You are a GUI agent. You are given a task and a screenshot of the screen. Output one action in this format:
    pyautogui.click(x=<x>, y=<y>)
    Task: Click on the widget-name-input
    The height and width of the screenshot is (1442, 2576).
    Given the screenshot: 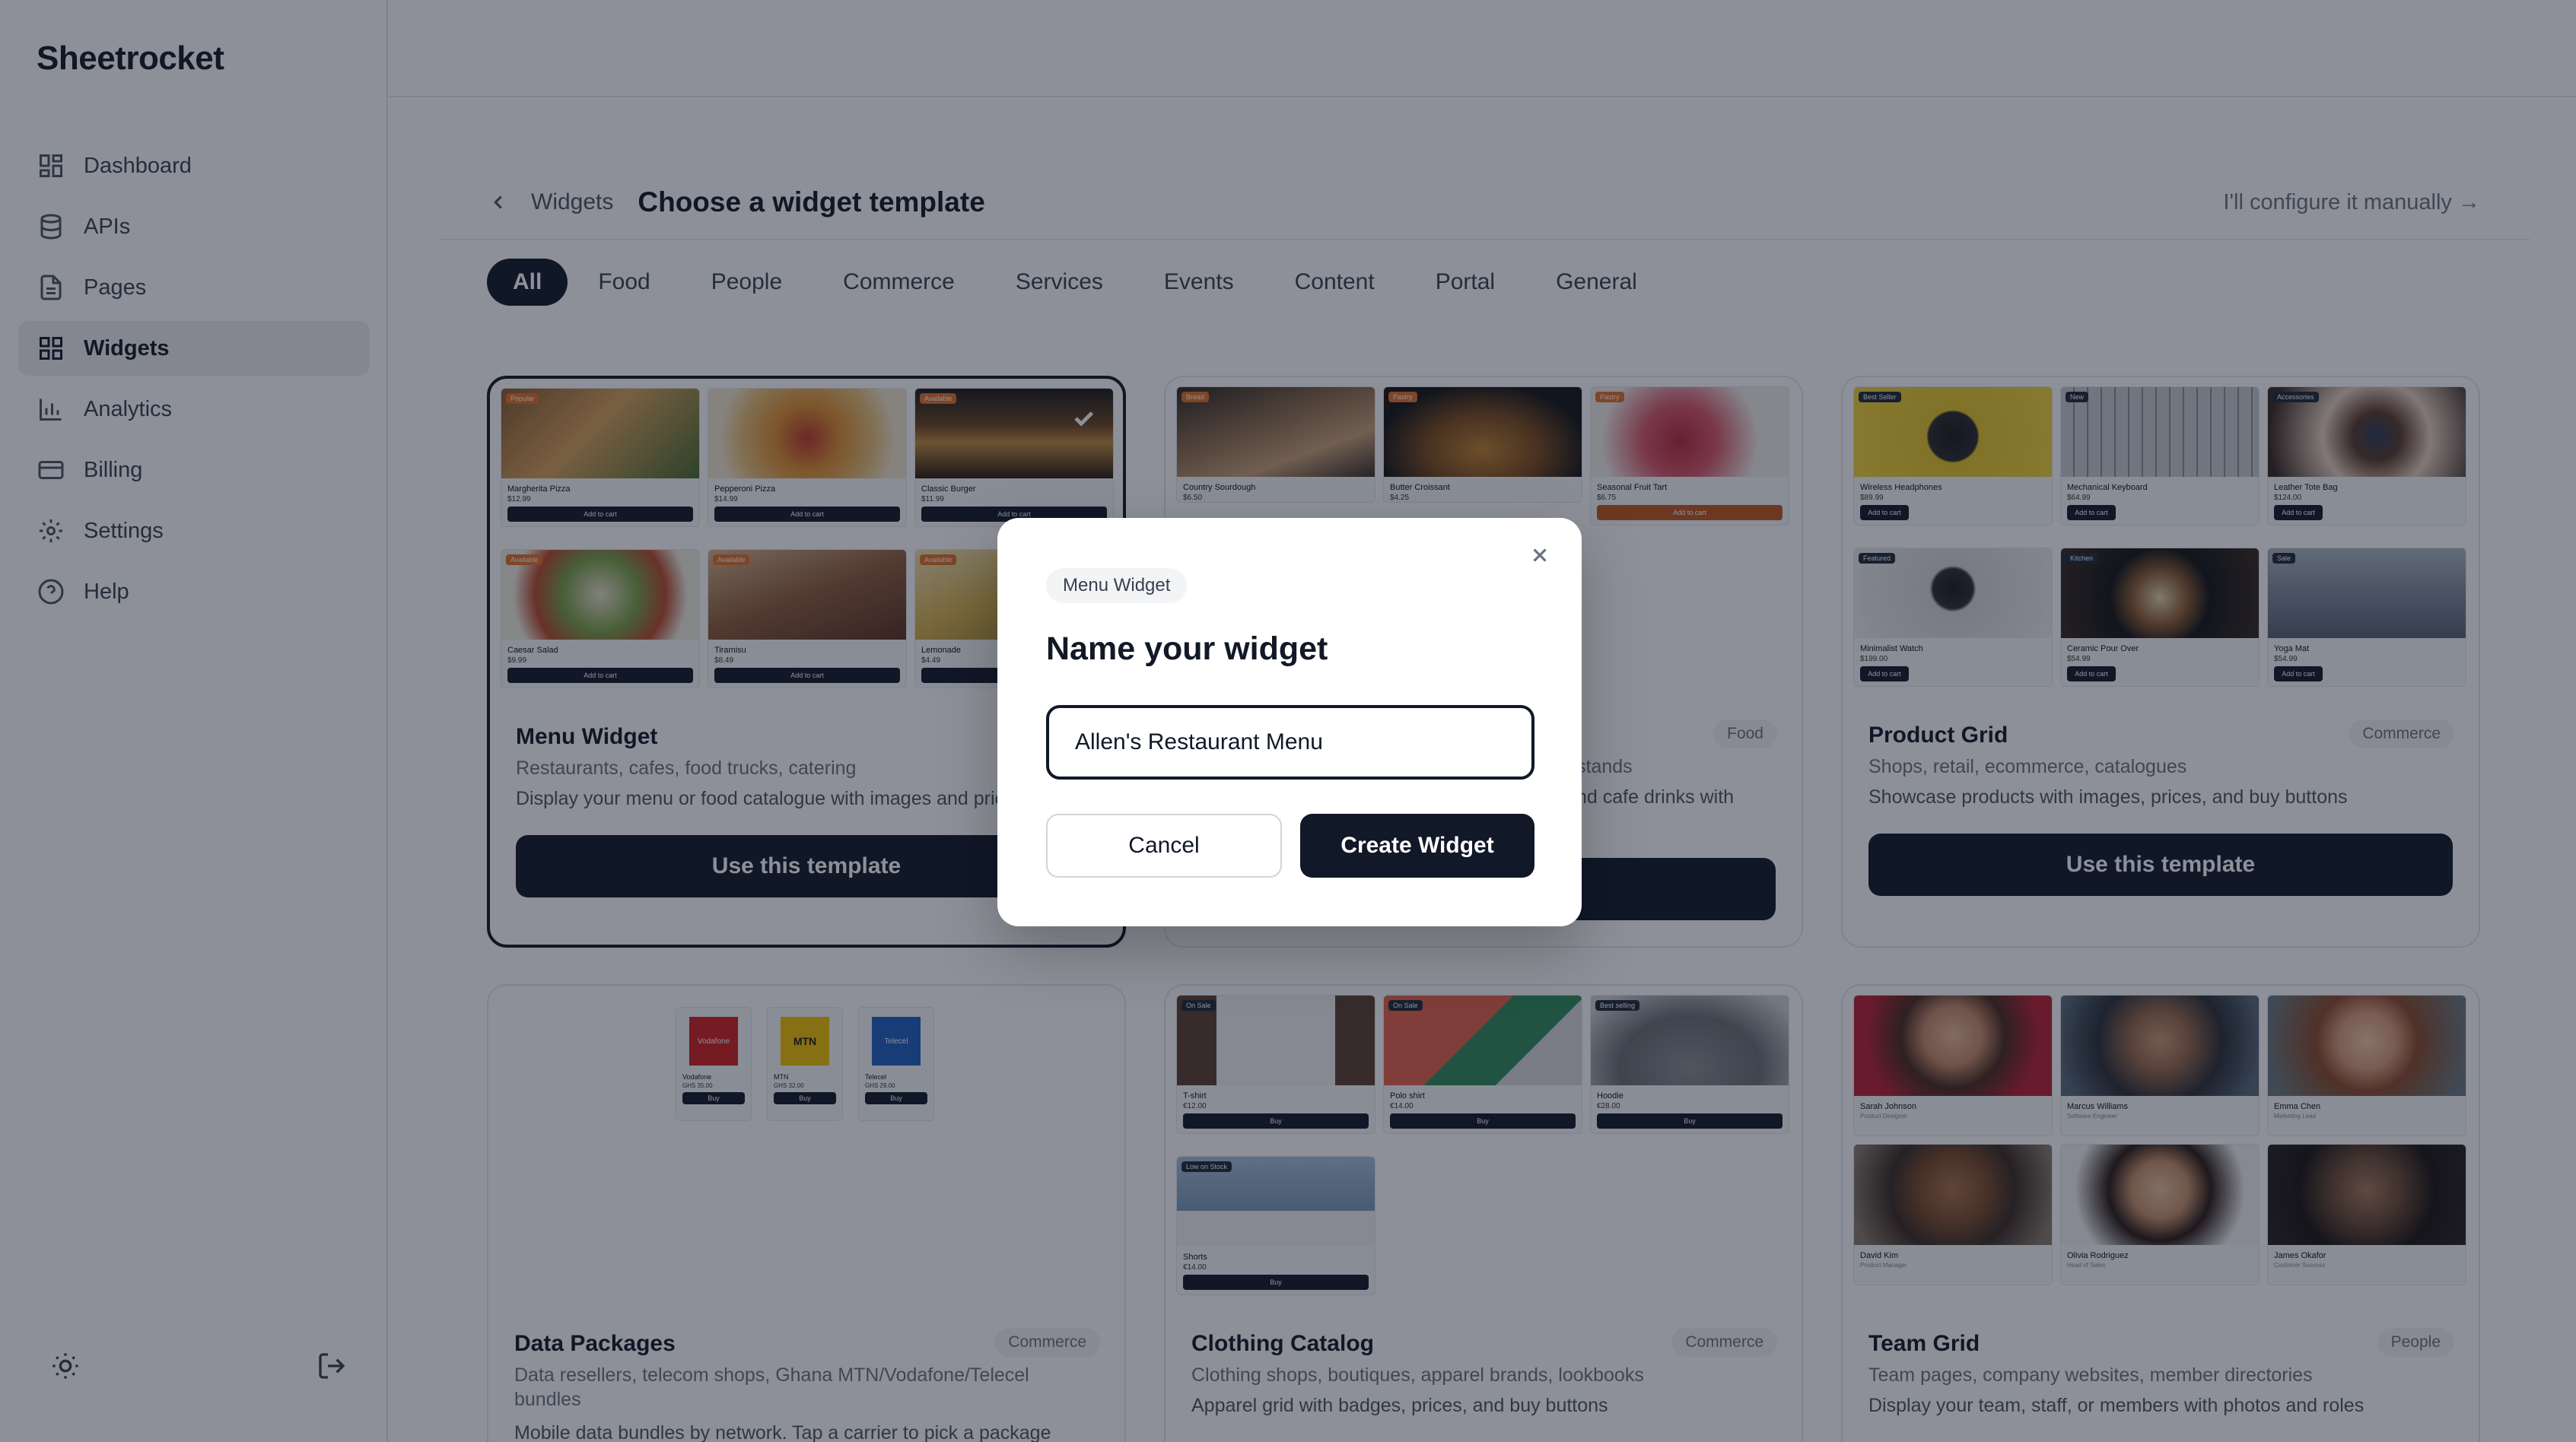 What is the action you would take?
    pyautogui.click(x=1290, y=742)
    